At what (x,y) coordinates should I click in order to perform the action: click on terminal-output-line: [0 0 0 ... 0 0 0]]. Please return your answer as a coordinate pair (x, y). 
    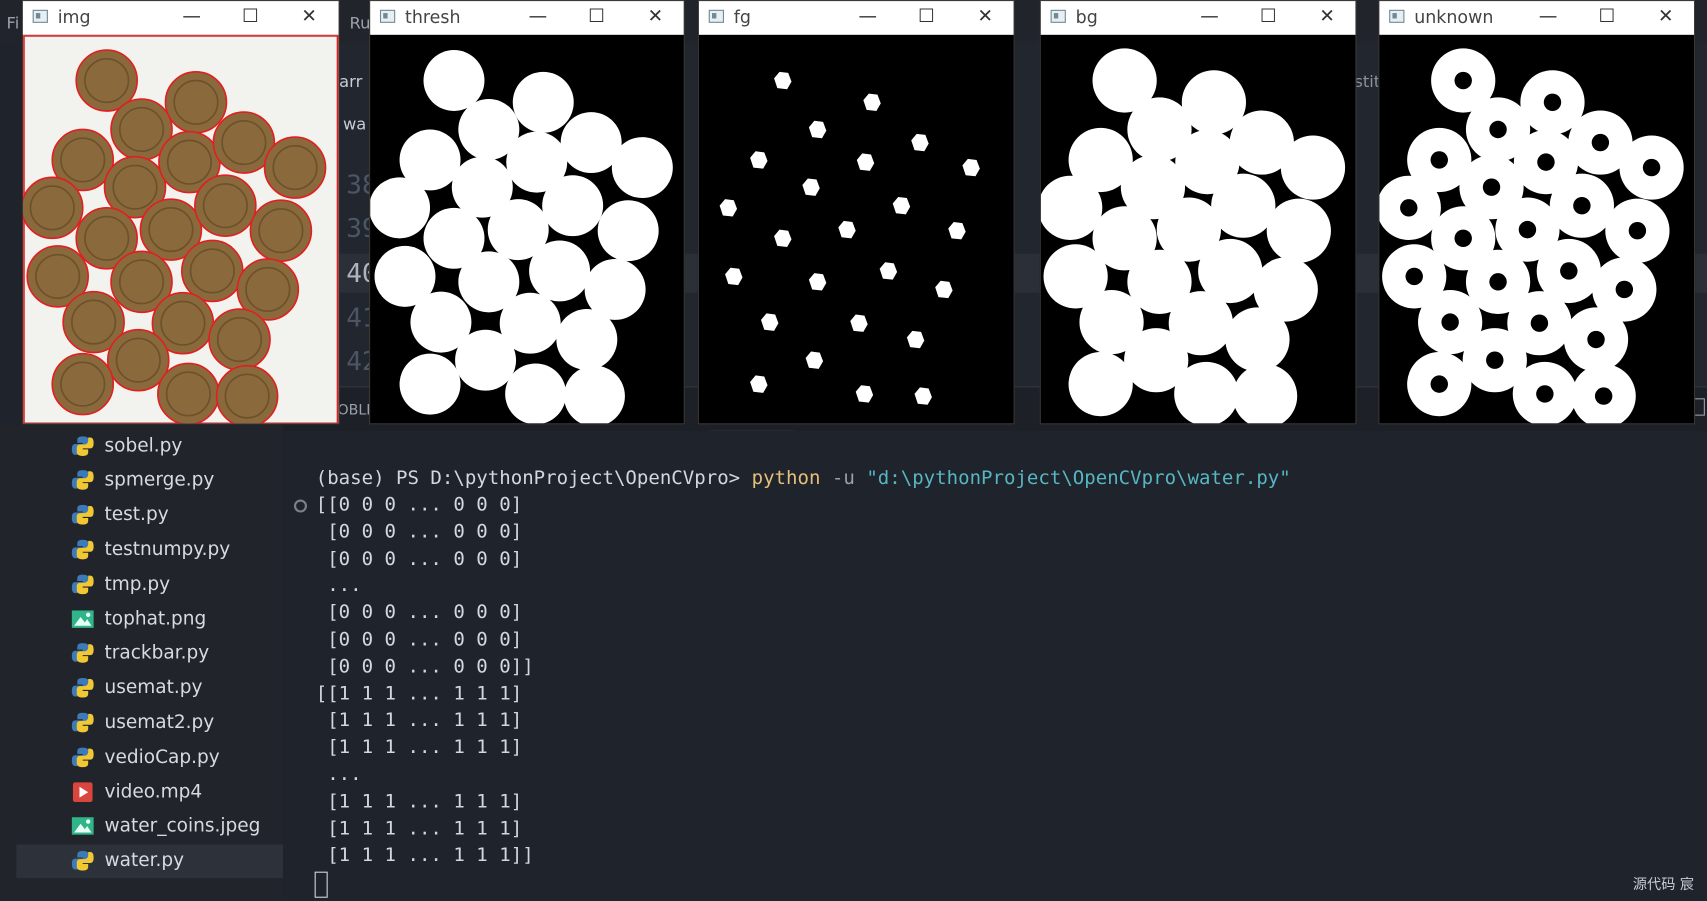
    Looking at the image, I should click on (424, 666).